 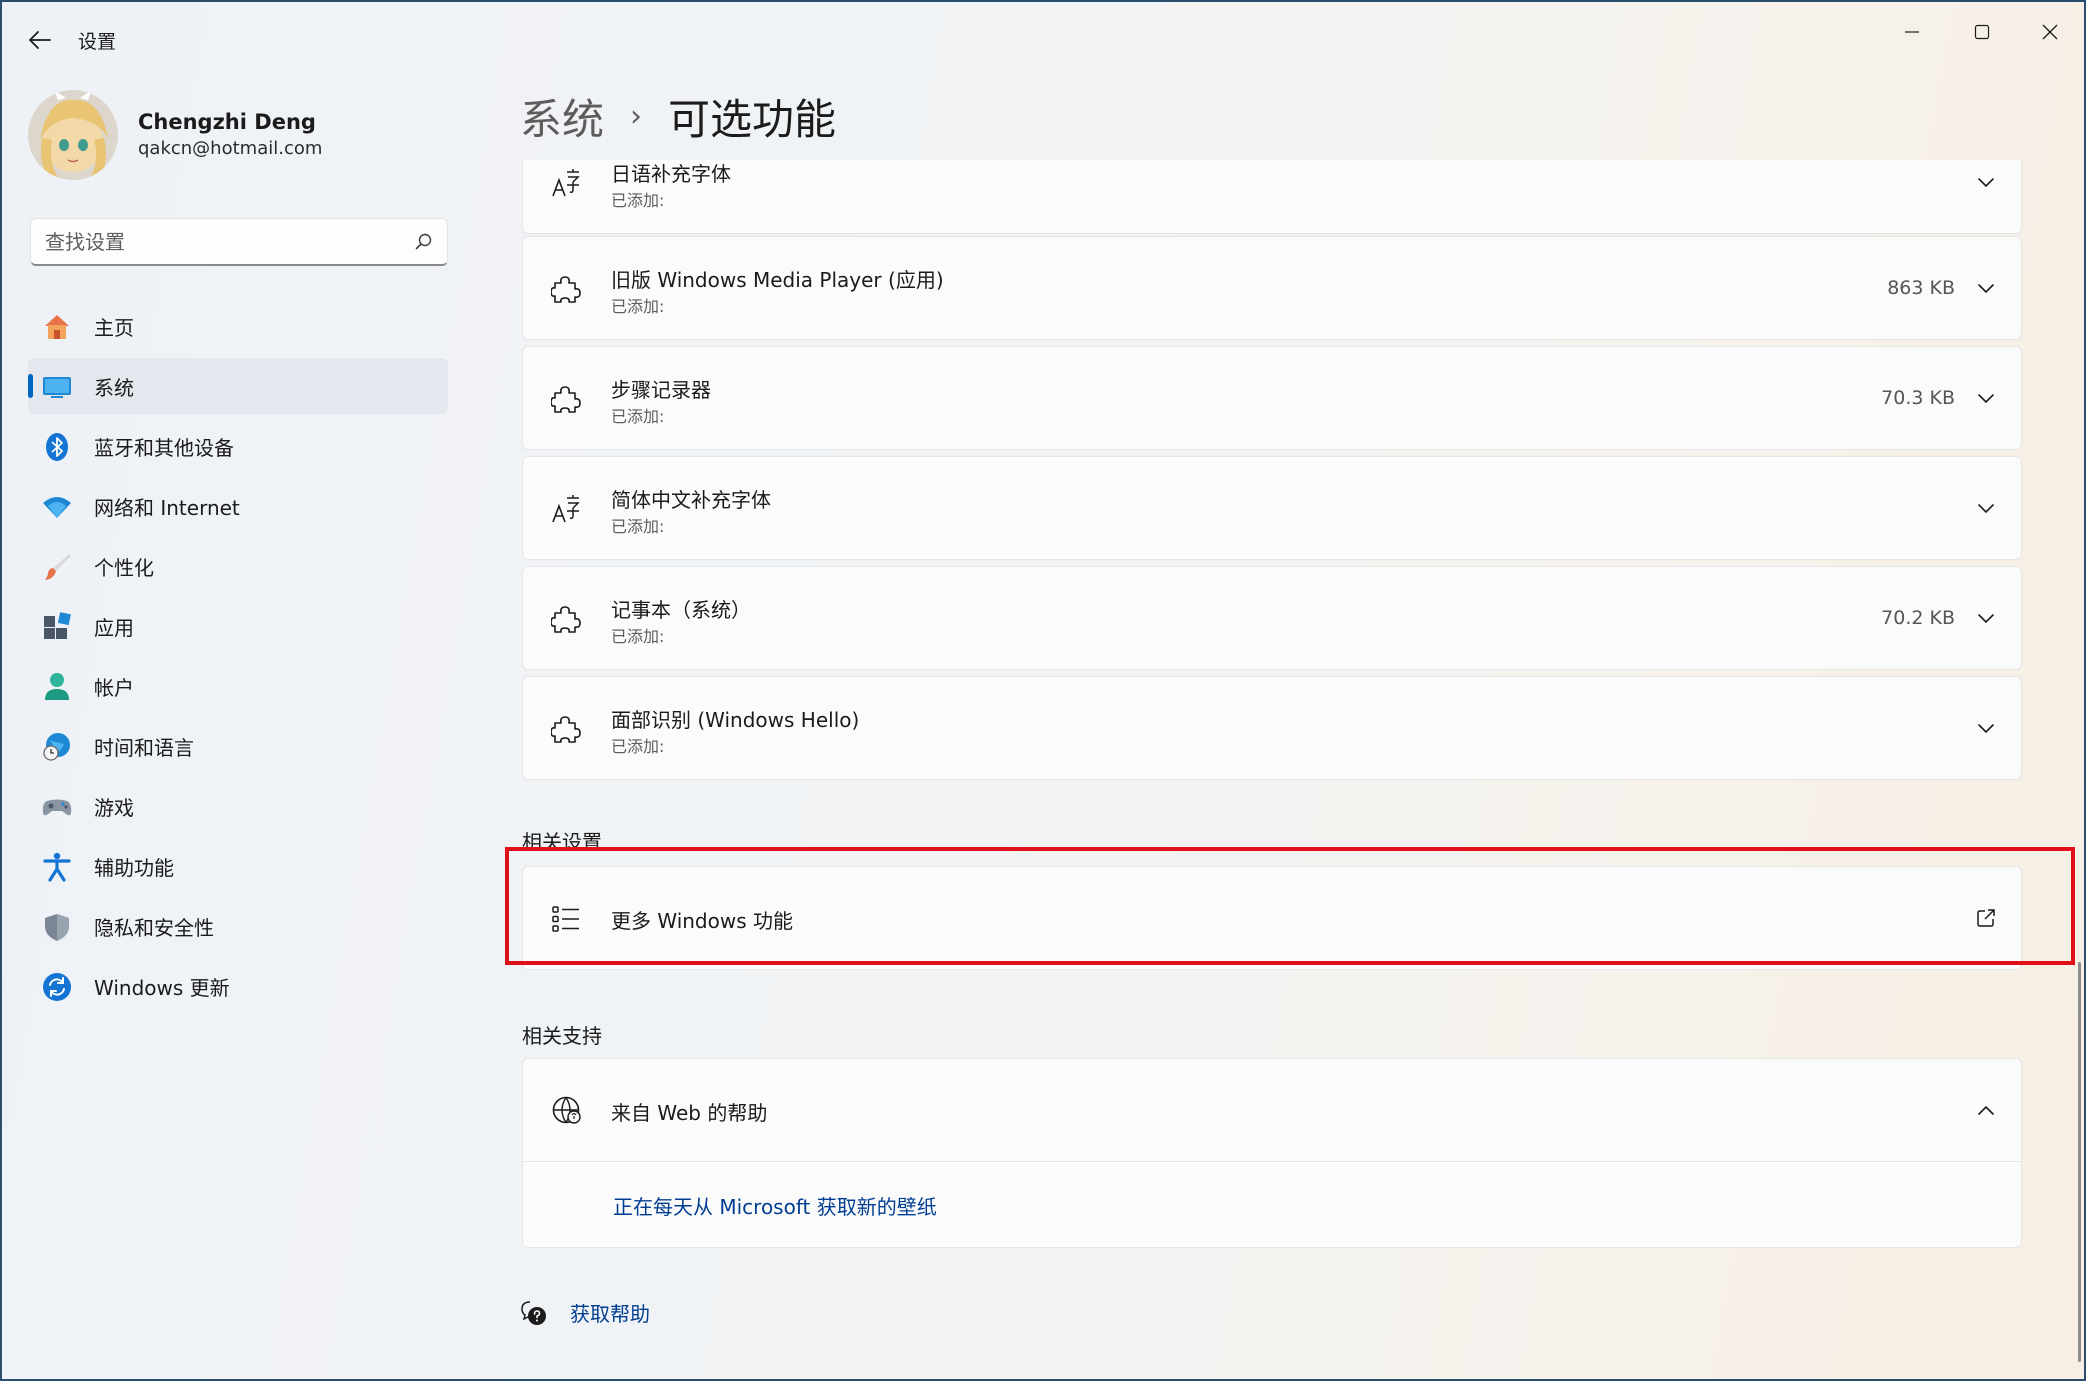 I want to click on maximize-icon, so click(x=1982, y=32).